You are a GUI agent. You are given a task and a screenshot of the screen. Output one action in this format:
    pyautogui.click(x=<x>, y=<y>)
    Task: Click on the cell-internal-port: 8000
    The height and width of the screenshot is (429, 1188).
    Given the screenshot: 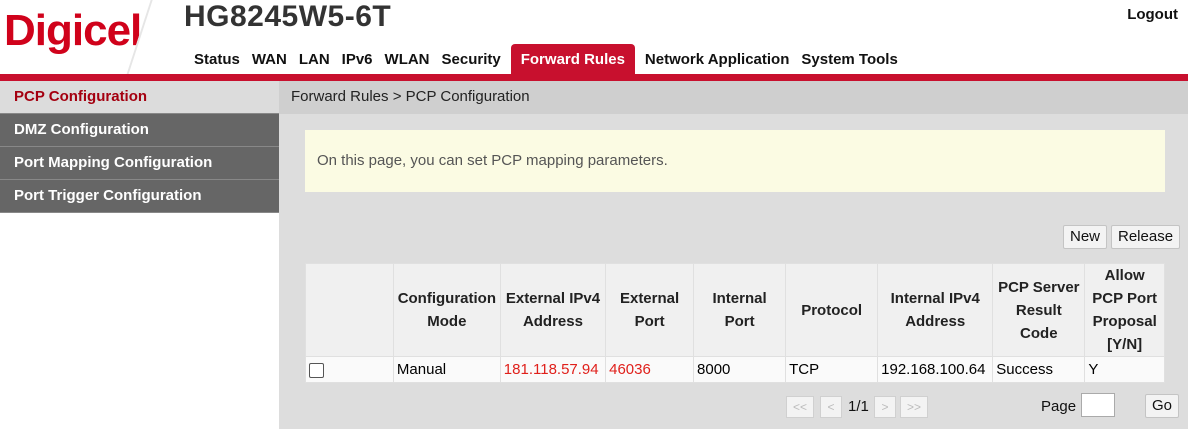 What is the action you would take?
    pyautogui.click(x=740, y=369)
    